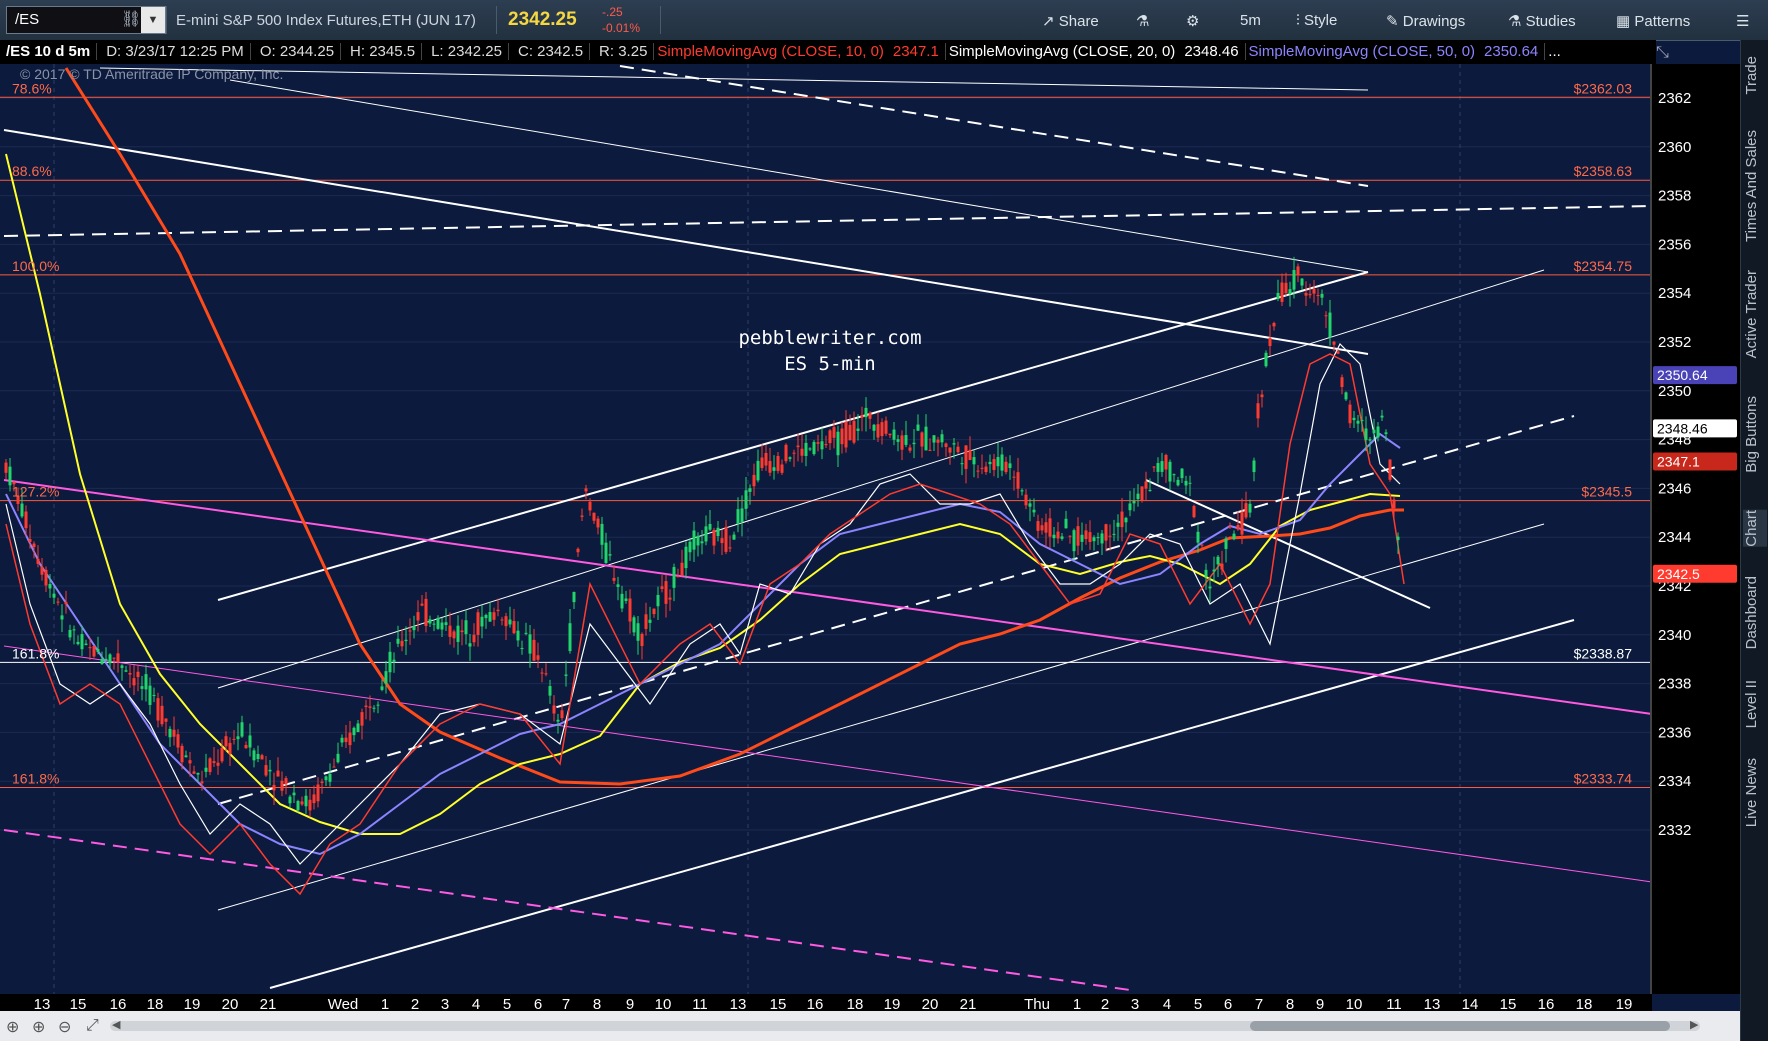 The image size is (1768, 1041). What do you see at coordinates (1198, 1003) in the screenshot?
I see `time-tick-label: 5` at bounding box center [1198, 1003].